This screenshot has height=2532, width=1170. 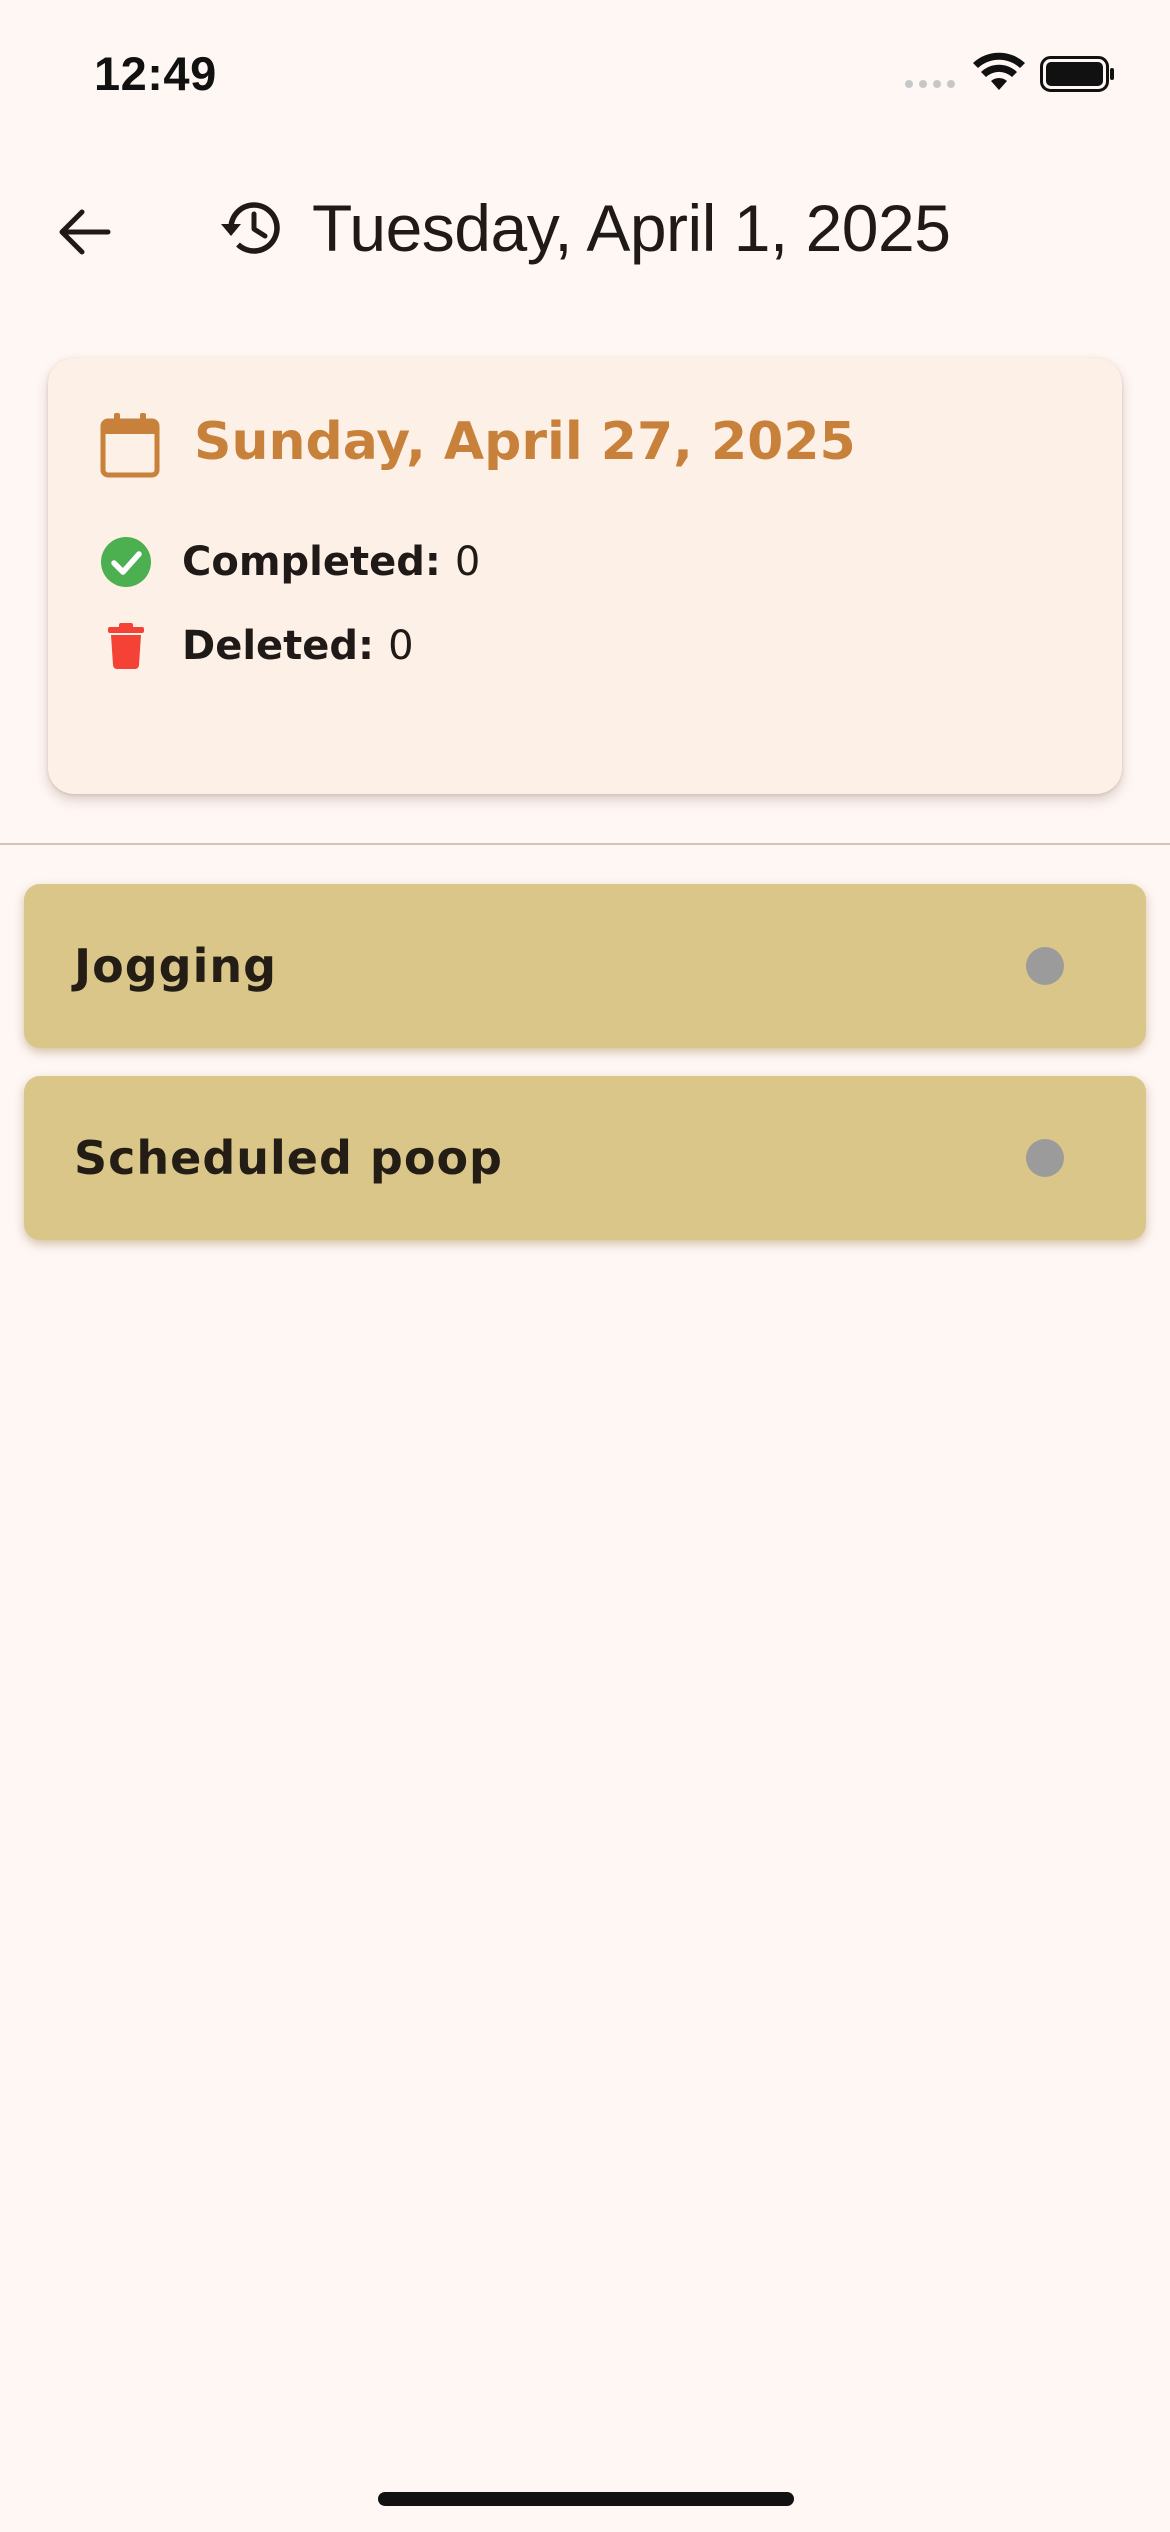 I want to click on status-bar: 12:49, so click(x=585, y=75).